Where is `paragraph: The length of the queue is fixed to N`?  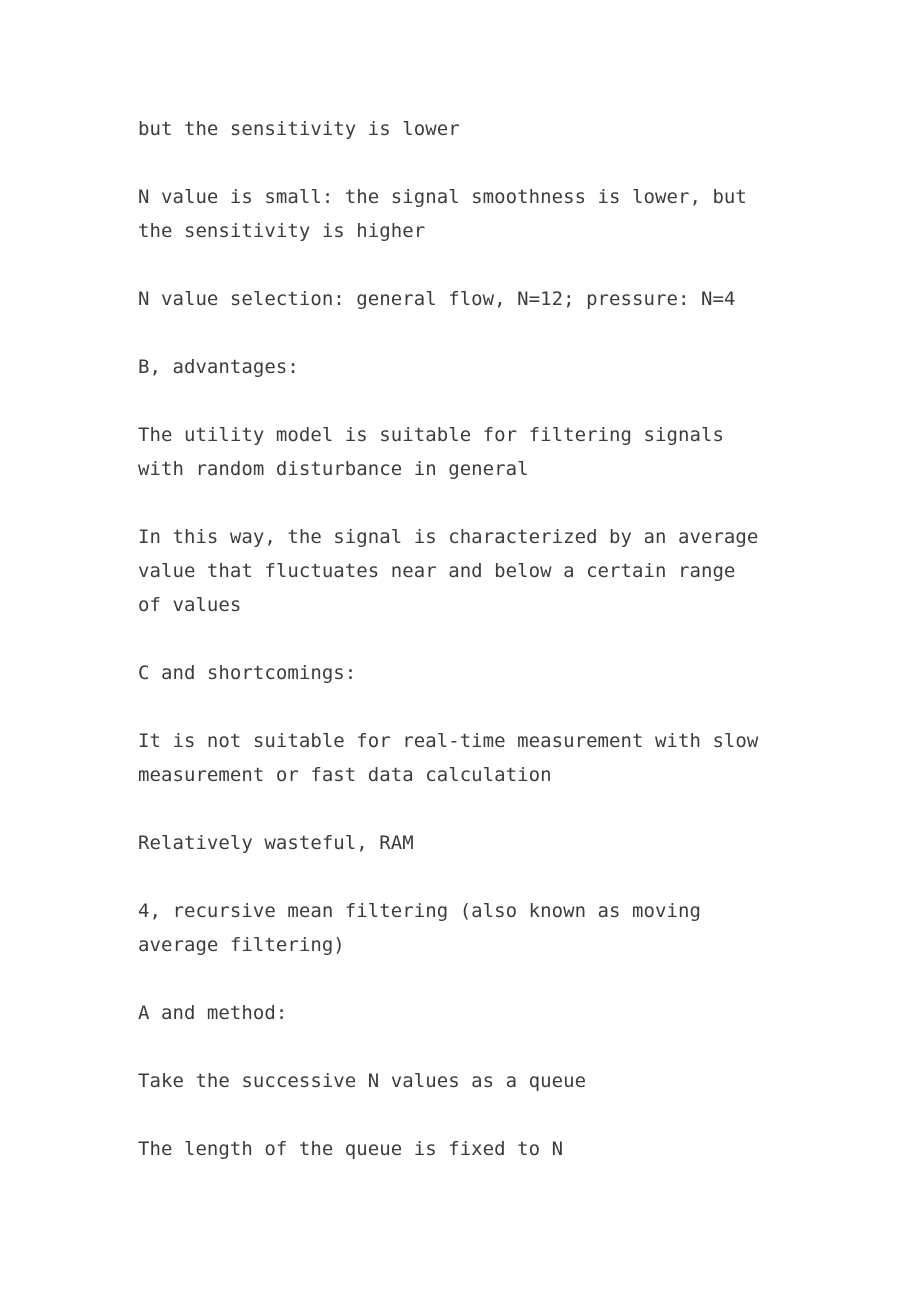
paragraph: The length of the queue is fixed to N is located at coordinates (351, 1149).